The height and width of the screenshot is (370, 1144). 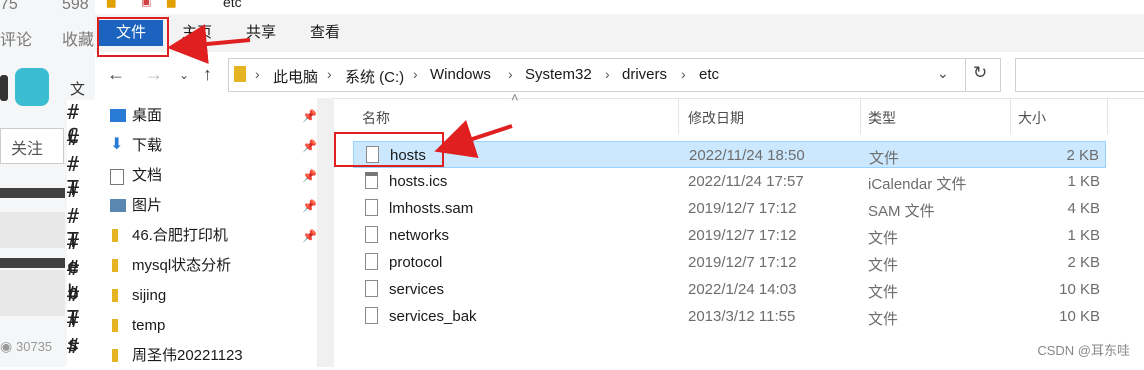 What do you see at coordinates (473, 139) in the screenshot?
I see `arrow-to-hosts` at bounding box center [473, 139].